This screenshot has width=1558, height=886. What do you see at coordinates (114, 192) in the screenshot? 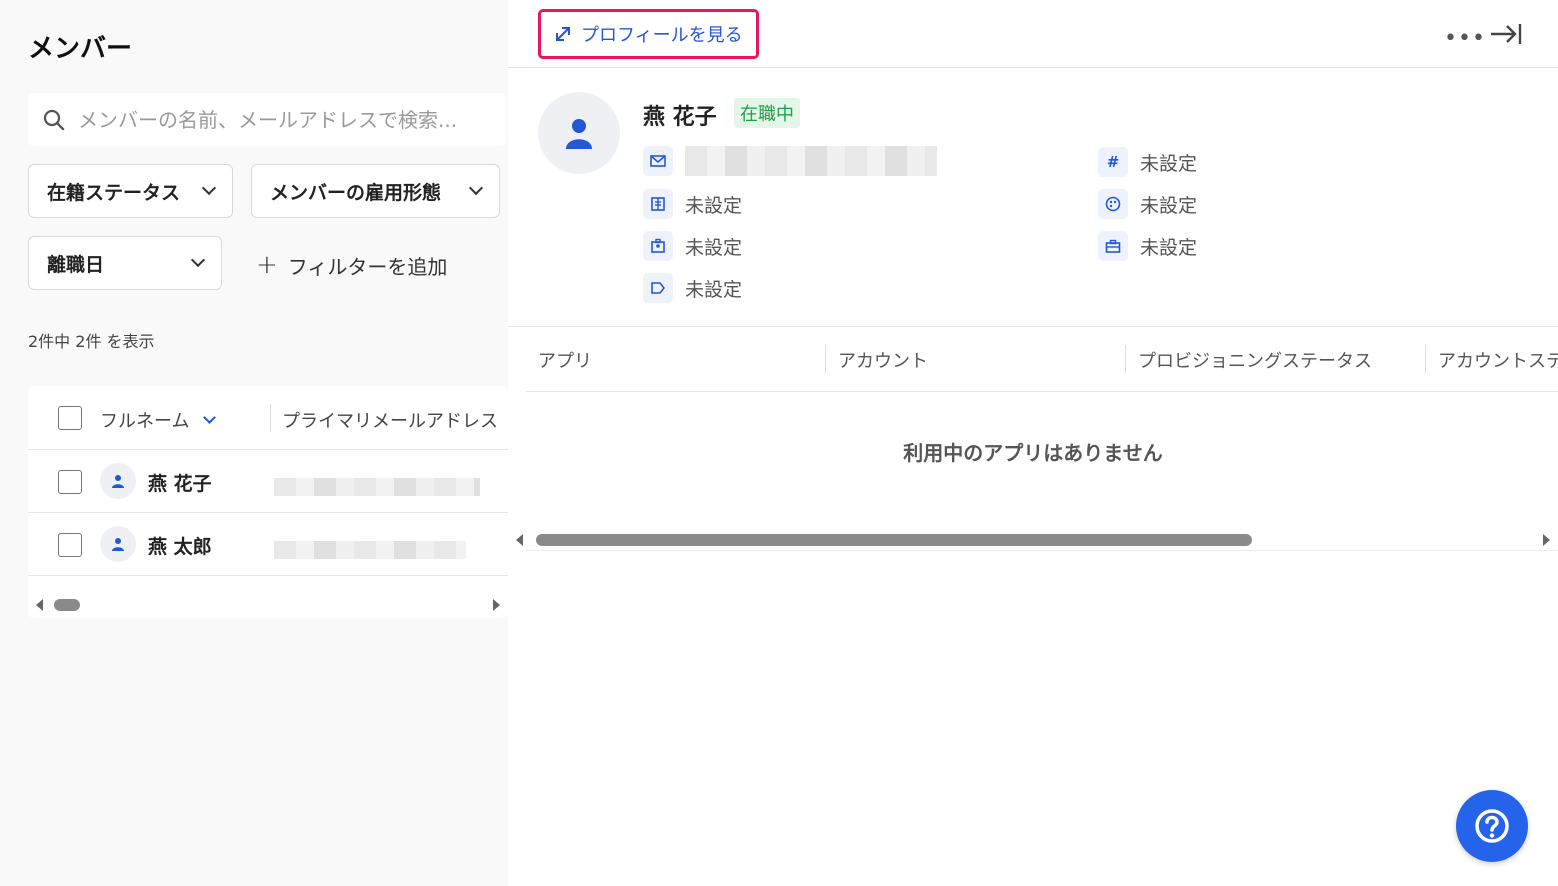
I see `filter-label: 在籍ステータス` at bounding box center [114, 192].